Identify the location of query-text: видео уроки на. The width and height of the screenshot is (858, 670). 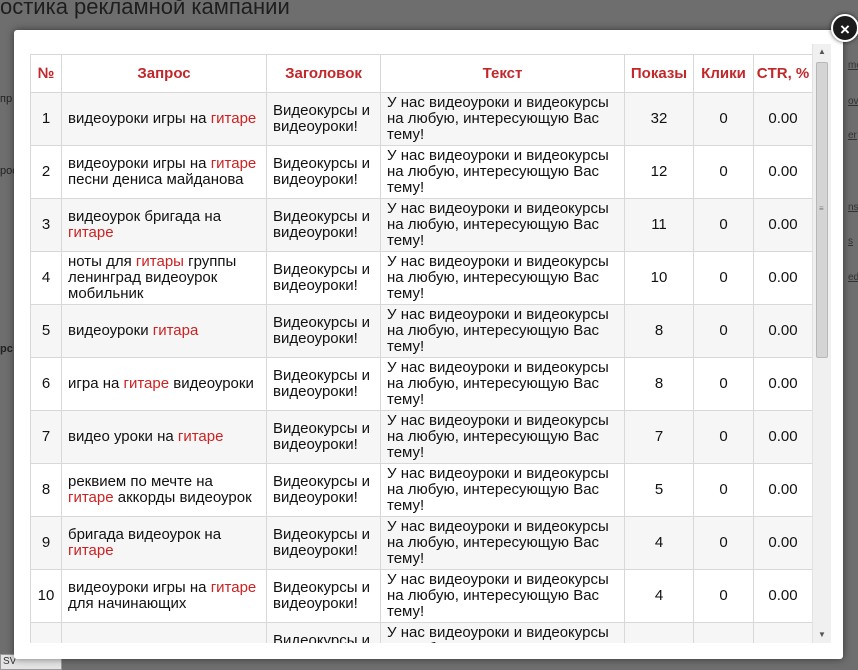
(123, 436).